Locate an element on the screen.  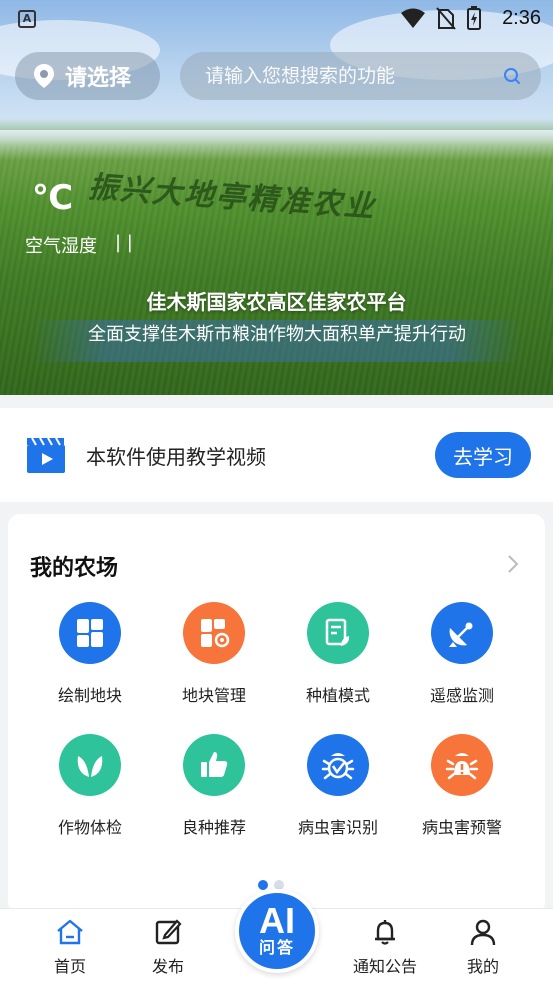
farm-item-plot-manage: 地块管理 is located at coordinates (214, 654).